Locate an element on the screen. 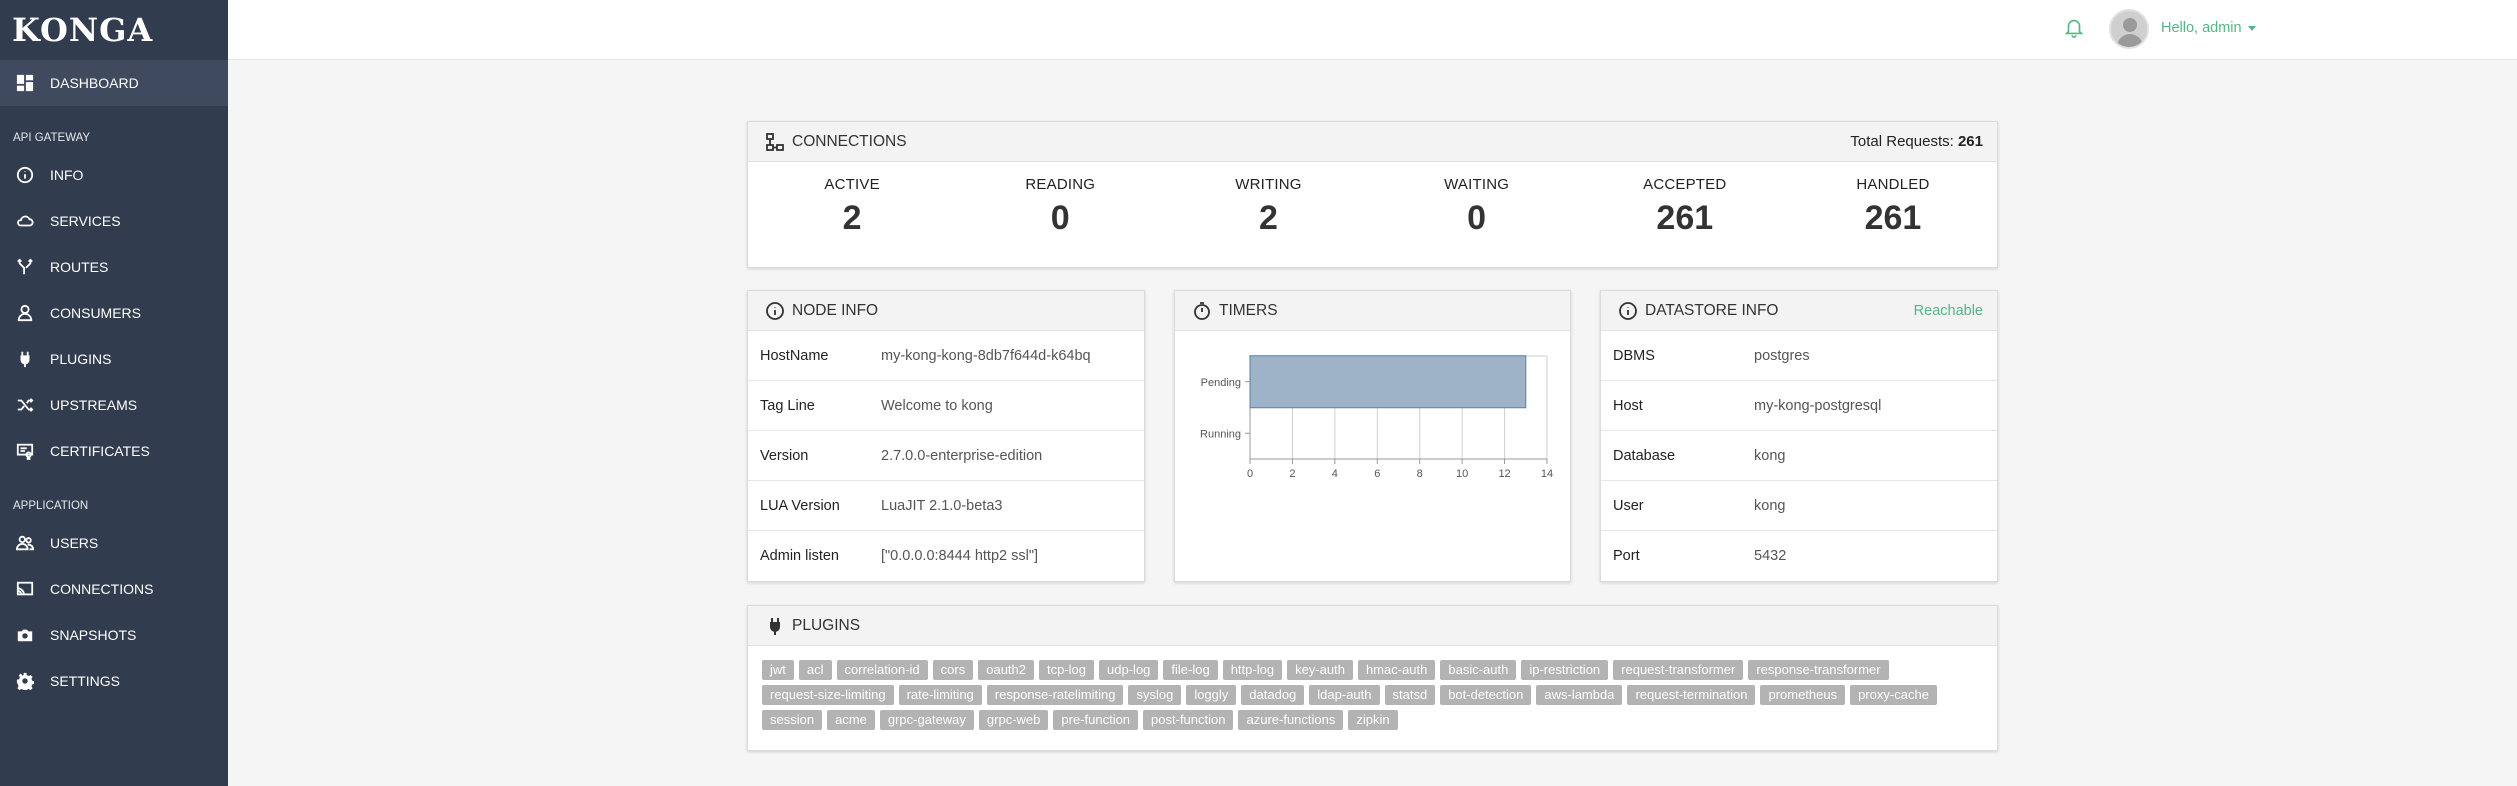 This screenshot has height=786, width=2517. sidebar-item-label: CONSUMERS is located at coordinates (96, 313).